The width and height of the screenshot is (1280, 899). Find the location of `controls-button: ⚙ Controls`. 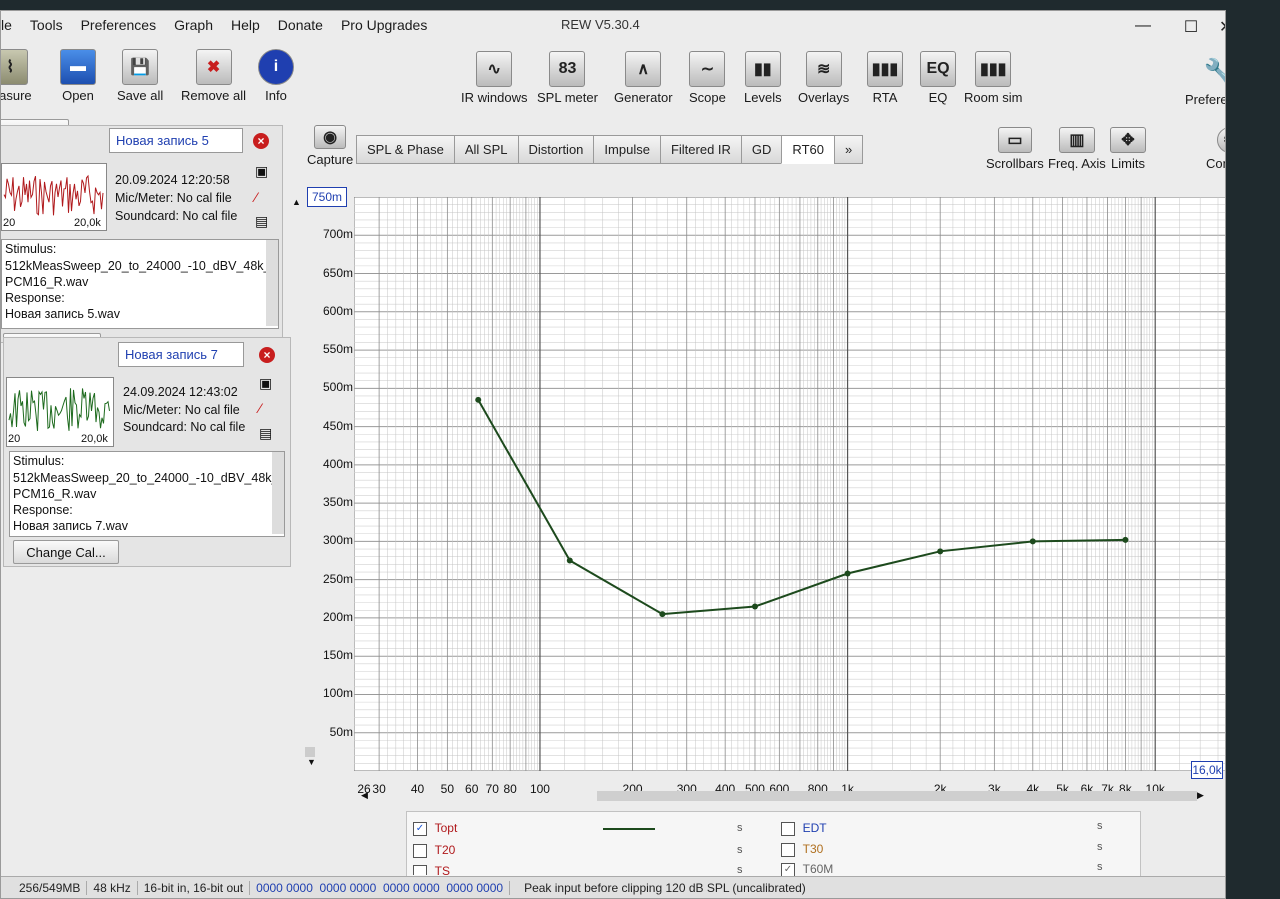

controls-button: ⚙ Controls is located at coordinates (1215, 149).